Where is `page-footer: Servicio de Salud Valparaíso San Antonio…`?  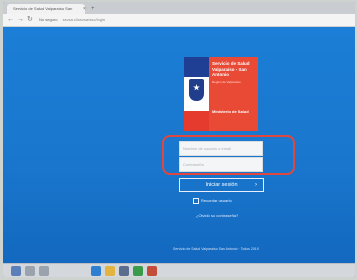 page-footer: Servicio de Salud Valparaíso San Antonio… is located at coordinates (216, 249).